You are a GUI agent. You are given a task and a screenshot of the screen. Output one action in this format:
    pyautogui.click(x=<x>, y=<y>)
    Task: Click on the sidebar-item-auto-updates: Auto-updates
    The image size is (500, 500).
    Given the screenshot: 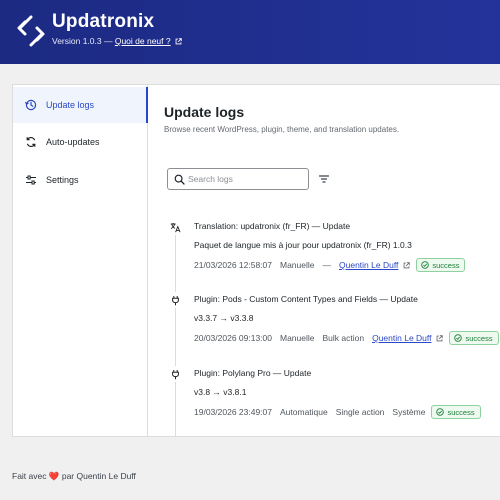 What is the action you would take?
    pyautogui.click(x=80, y=142)
    